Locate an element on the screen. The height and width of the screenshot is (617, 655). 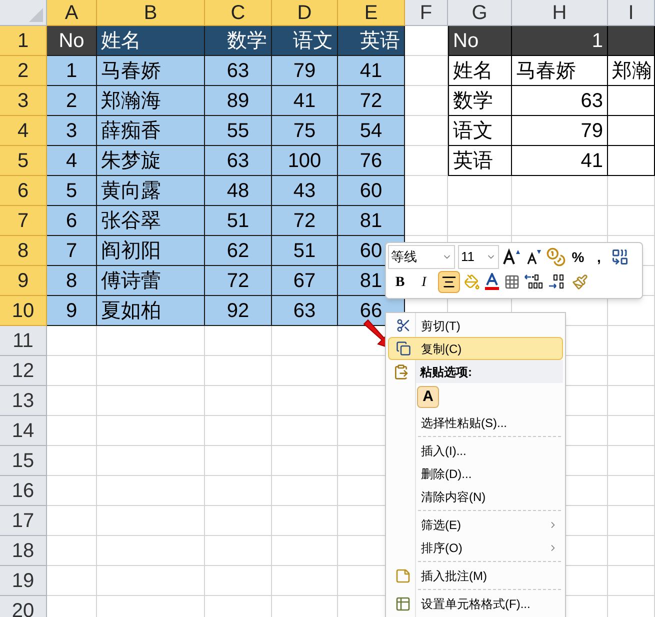
row-header: 16 is located at coordinates (23, 491).